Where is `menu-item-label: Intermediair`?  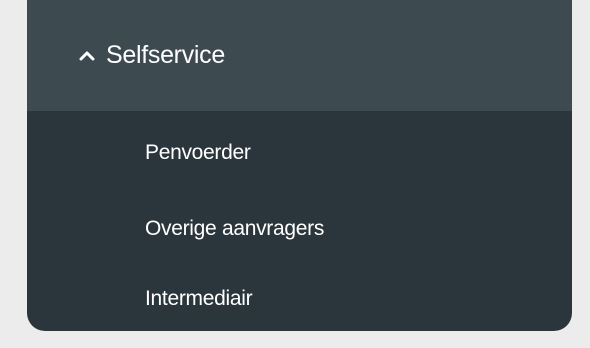 menu-item-label: Intermediair is located at coordinates (199, 298).